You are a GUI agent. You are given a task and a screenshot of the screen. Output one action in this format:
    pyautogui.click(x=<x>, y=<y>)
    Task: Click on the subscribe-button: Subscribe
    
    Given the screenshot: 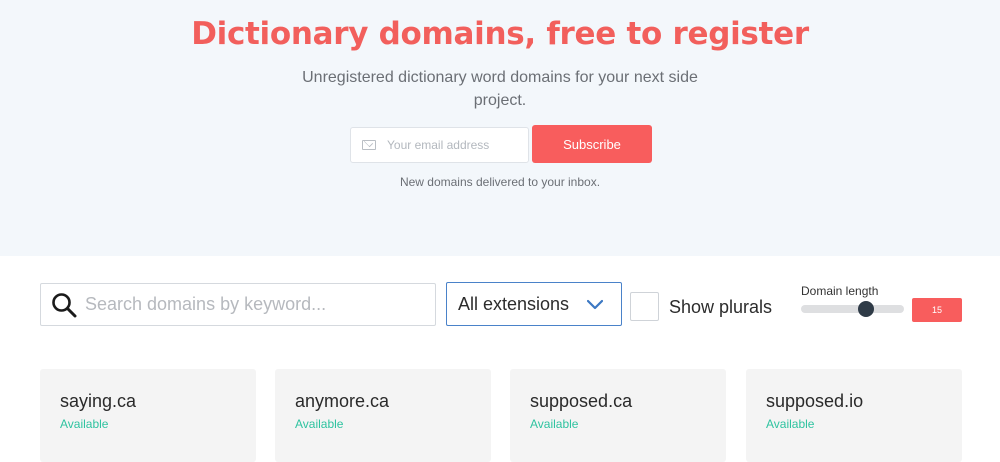 What is the action you would take?
    pyautogui.click(x=592, y=144)
    